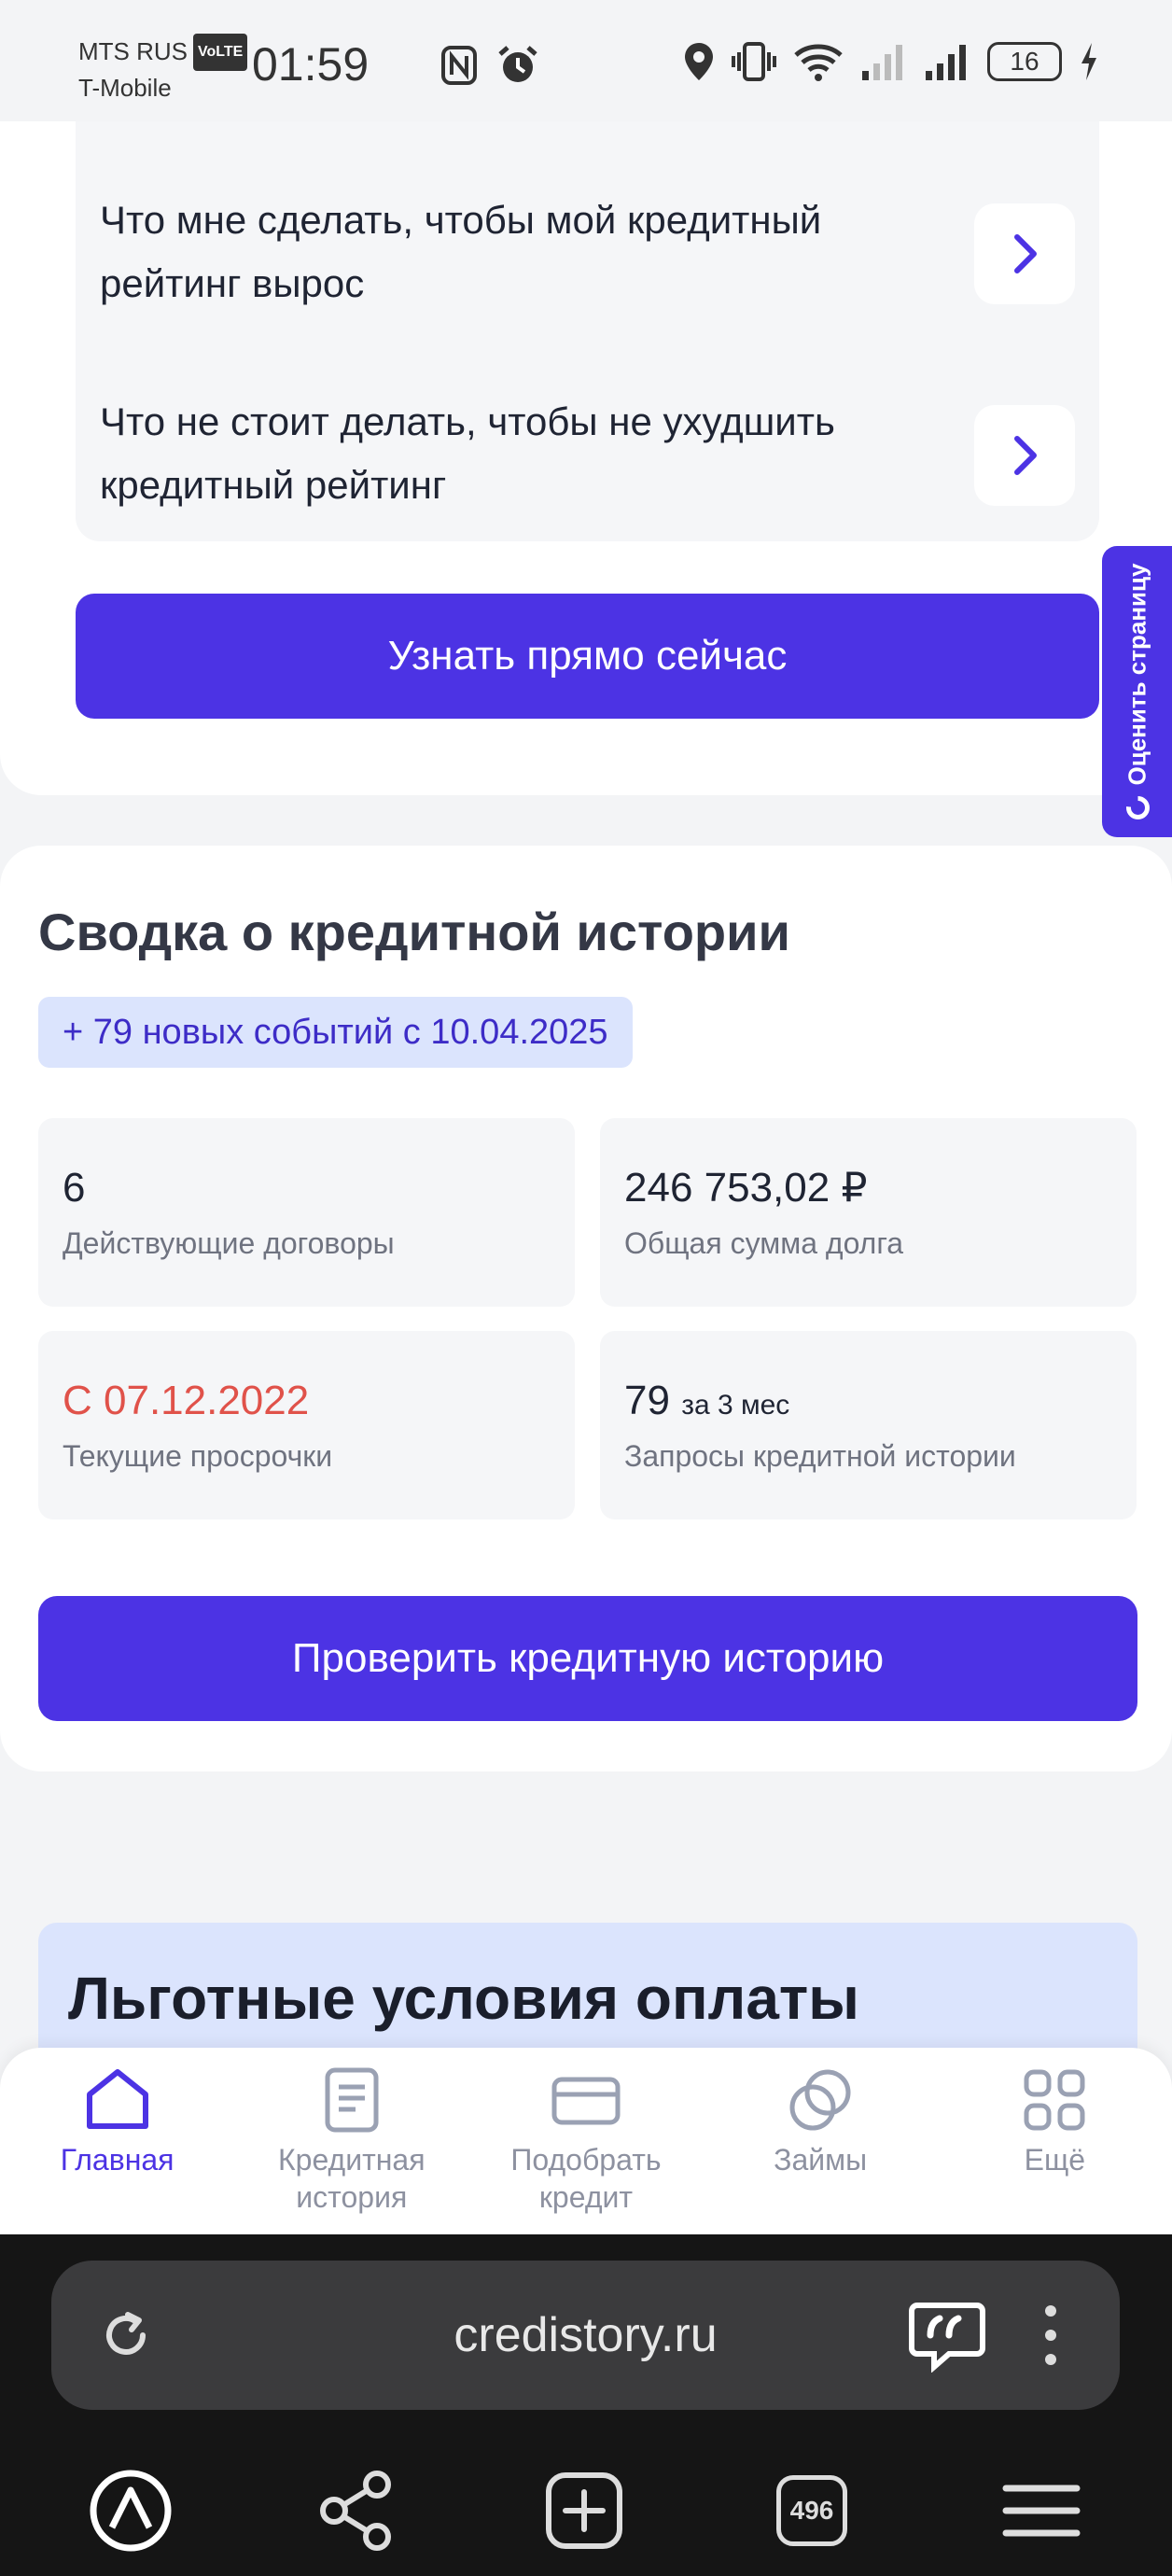  Describe the element at coordinates (585, 2335) in the screenshot. I see `address-bar: credistory.ru` at that location.